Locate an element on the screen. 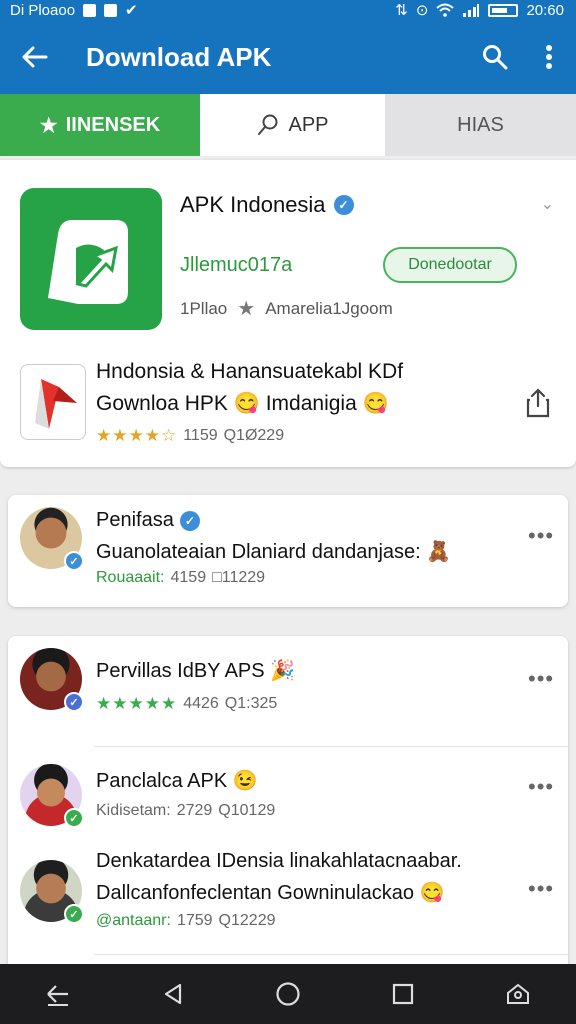  app-meta-right: Amarelia1Jgoom is located at coordinates (329, 308).